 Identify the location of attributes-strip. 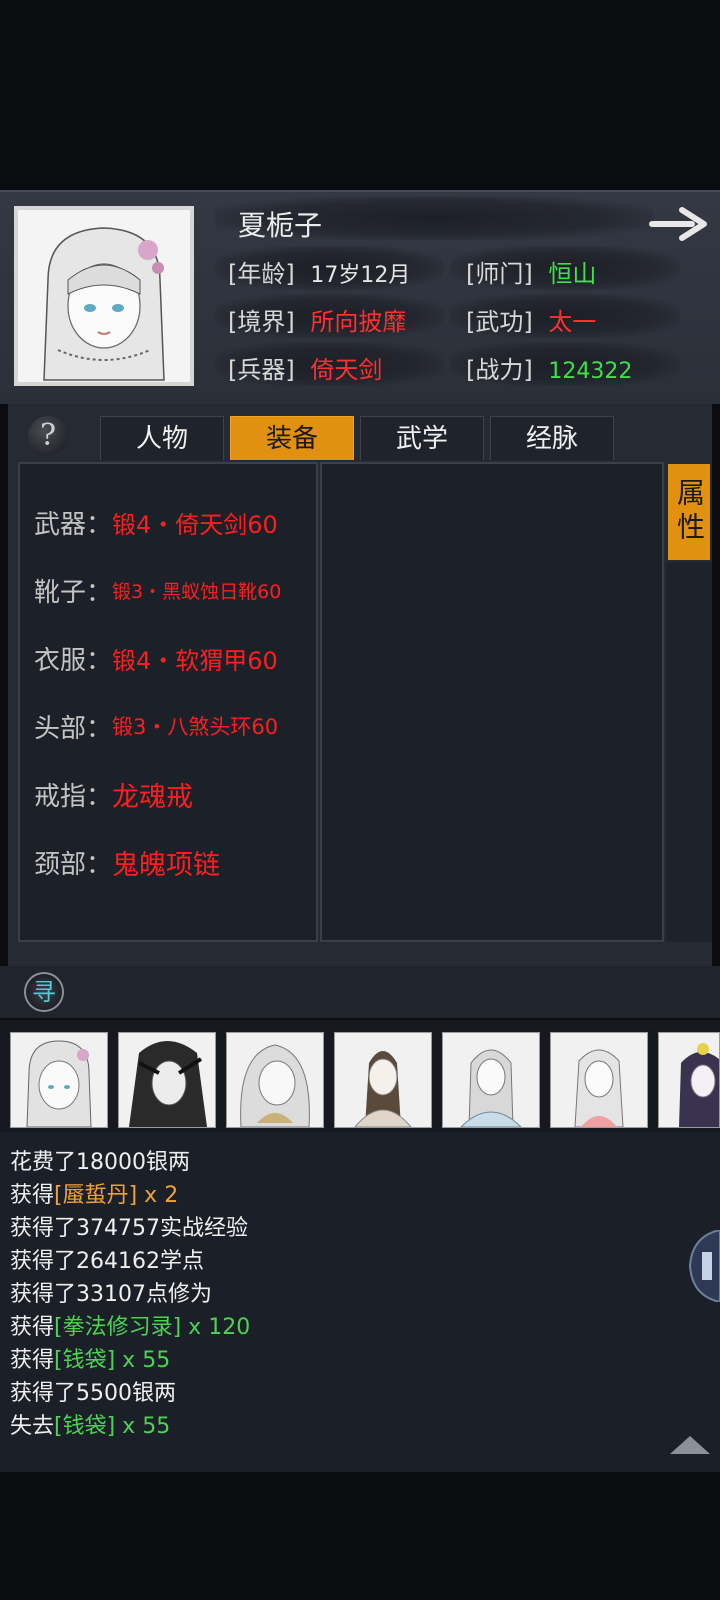
(689, 752).